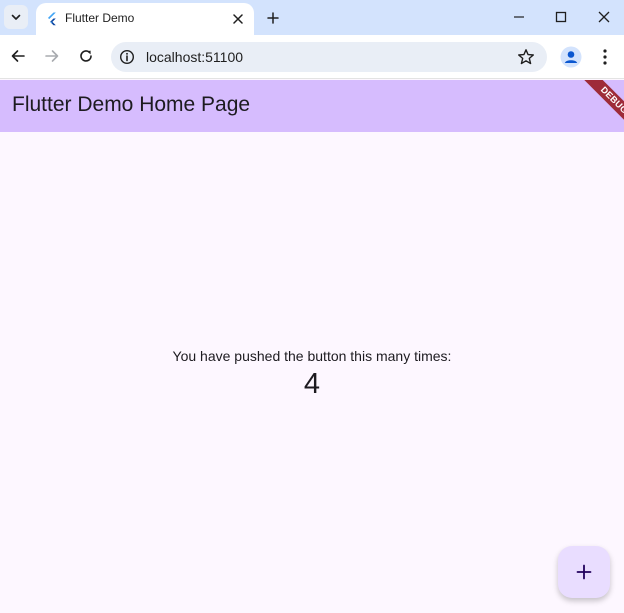  I want to click on debug-banner: DEBUG, so click(598, 106).